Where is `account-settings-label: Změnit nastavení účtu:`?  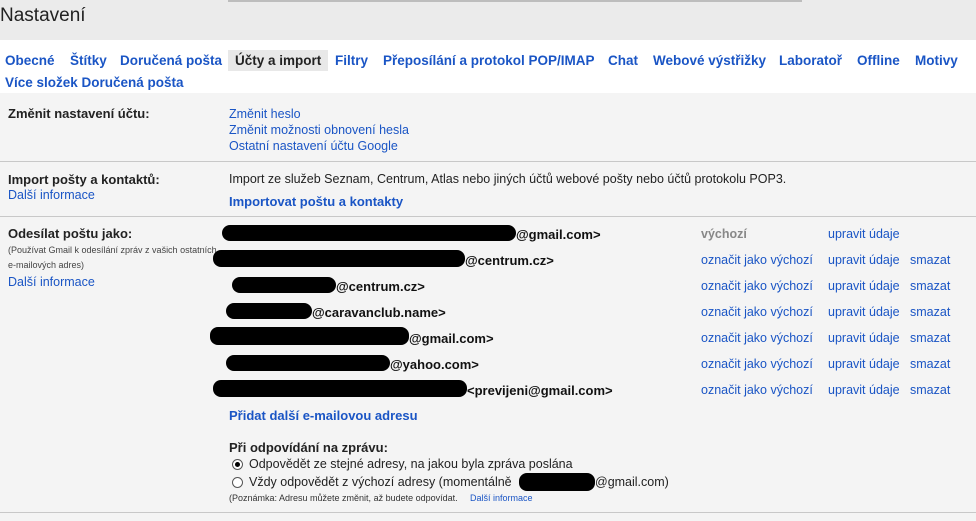
account-settings-label: Změnit nastavení účtu: is located at coordinates (79, 113).